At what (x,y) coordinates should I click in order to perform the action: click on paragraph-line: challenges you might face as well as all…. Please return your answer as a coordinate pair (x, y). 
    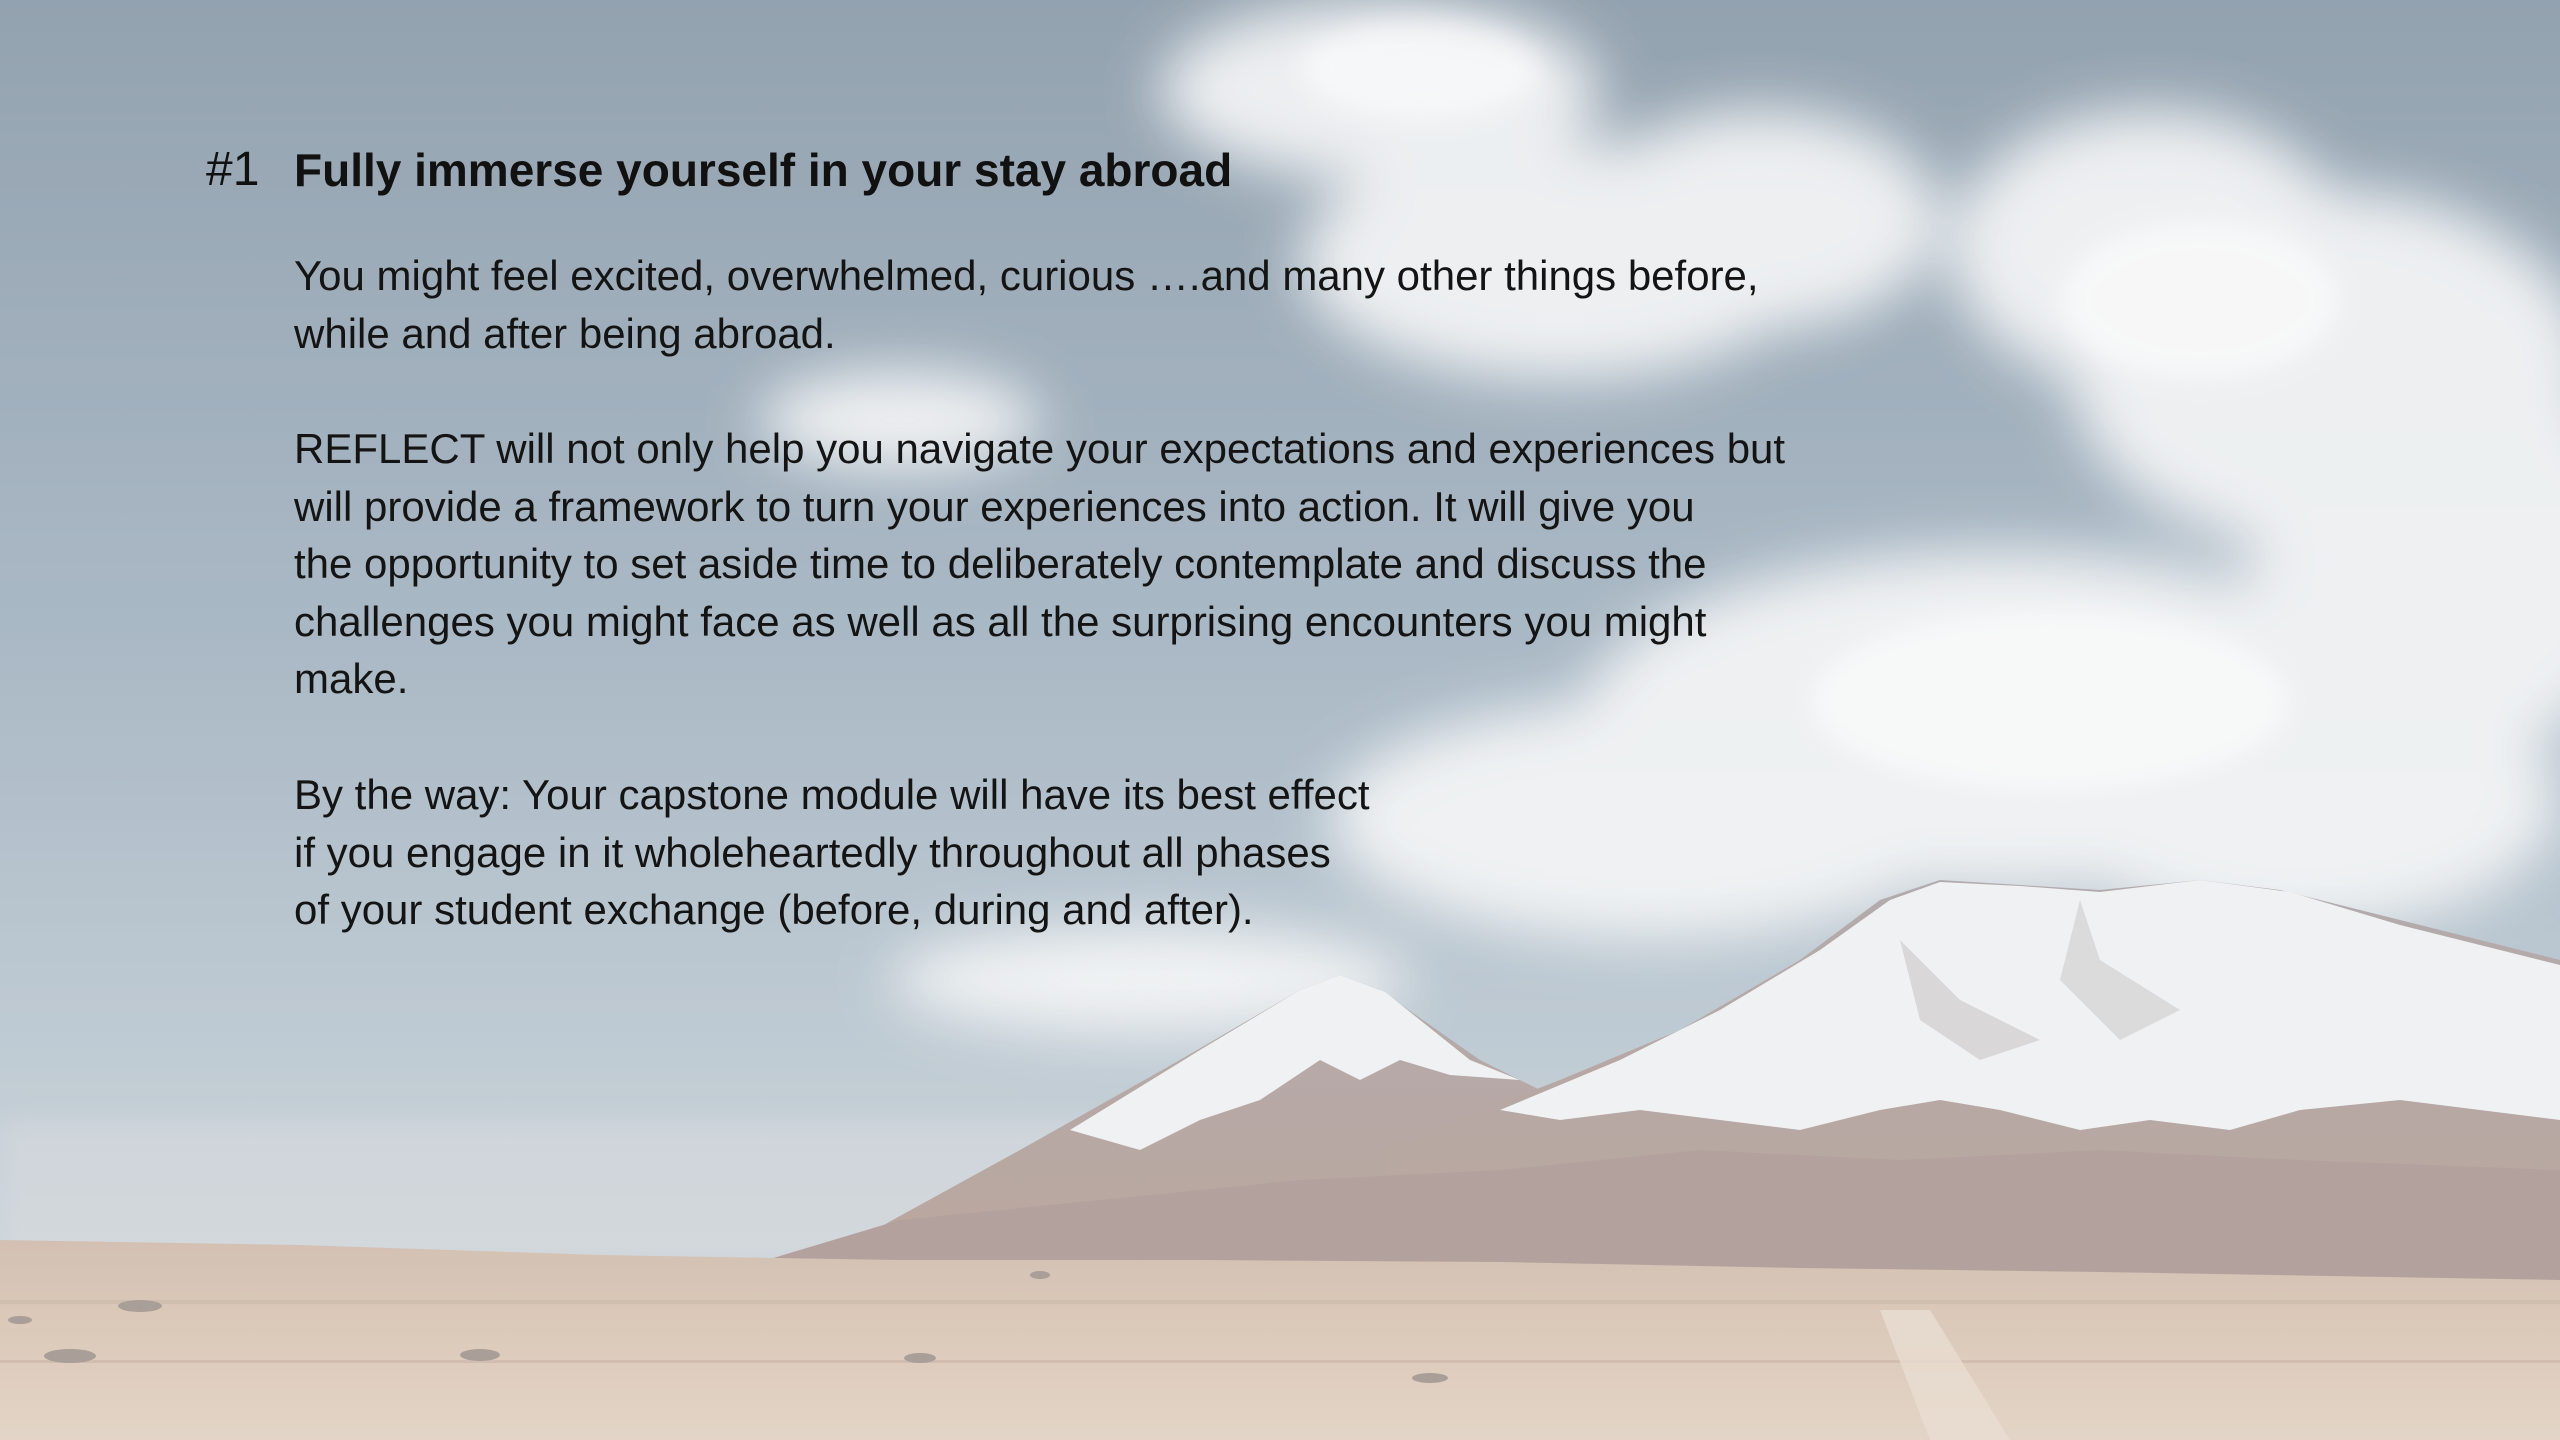
    Looking at the image, I should click on (1000, 621).